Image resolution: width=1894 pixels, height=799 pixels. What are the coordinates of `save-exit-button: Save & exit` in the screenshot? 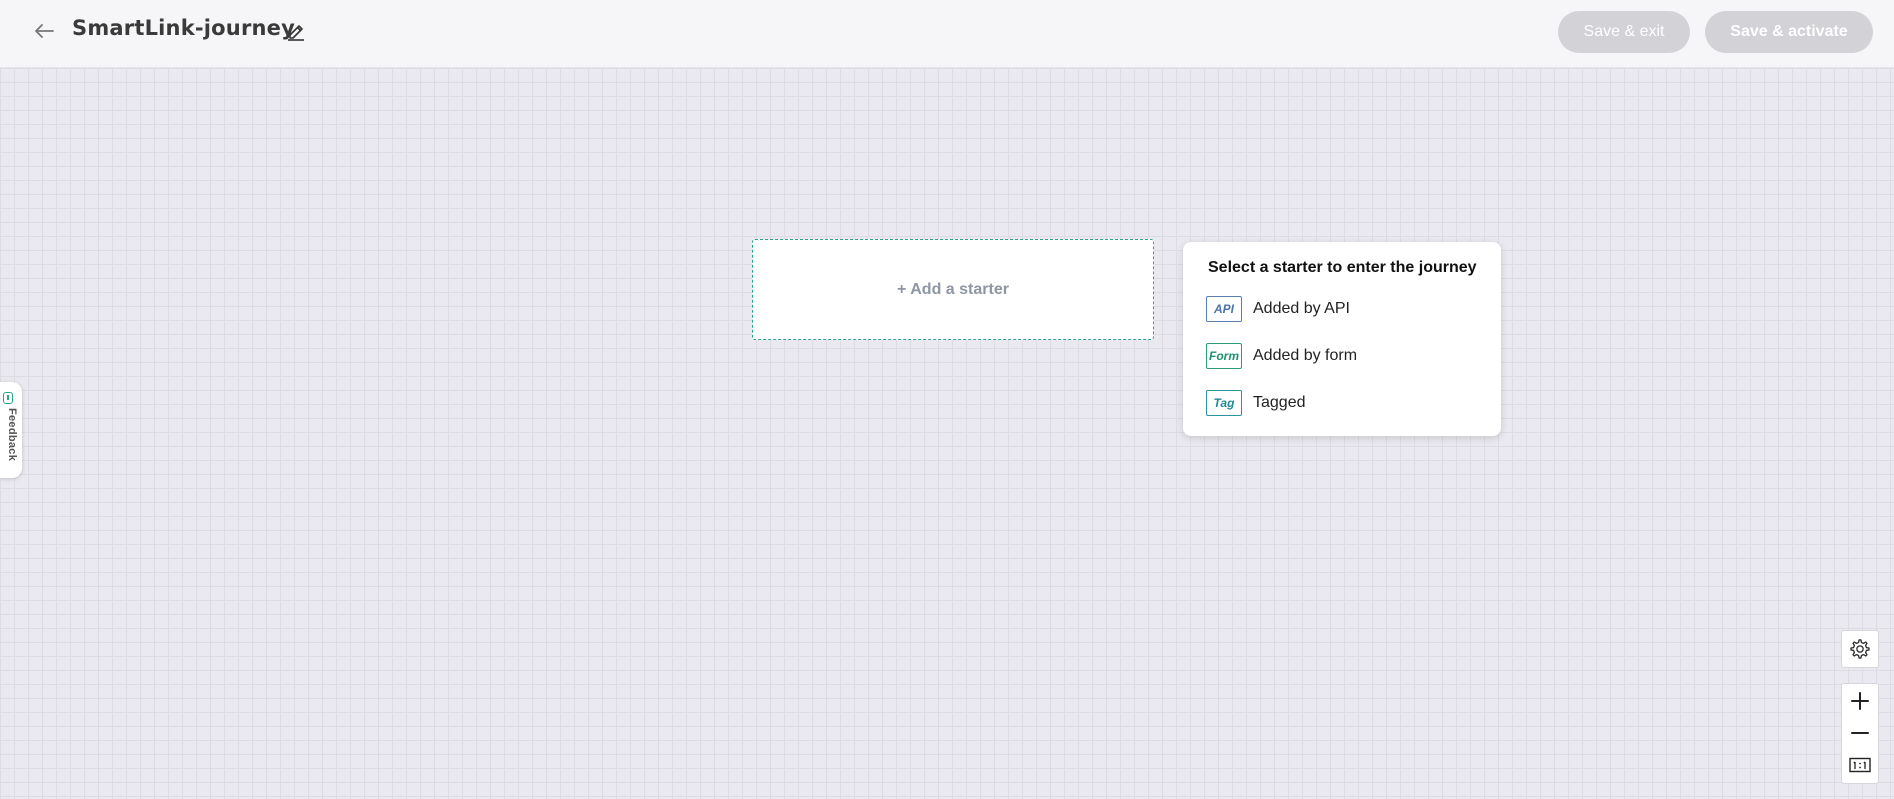 It's located at (1624, 32).